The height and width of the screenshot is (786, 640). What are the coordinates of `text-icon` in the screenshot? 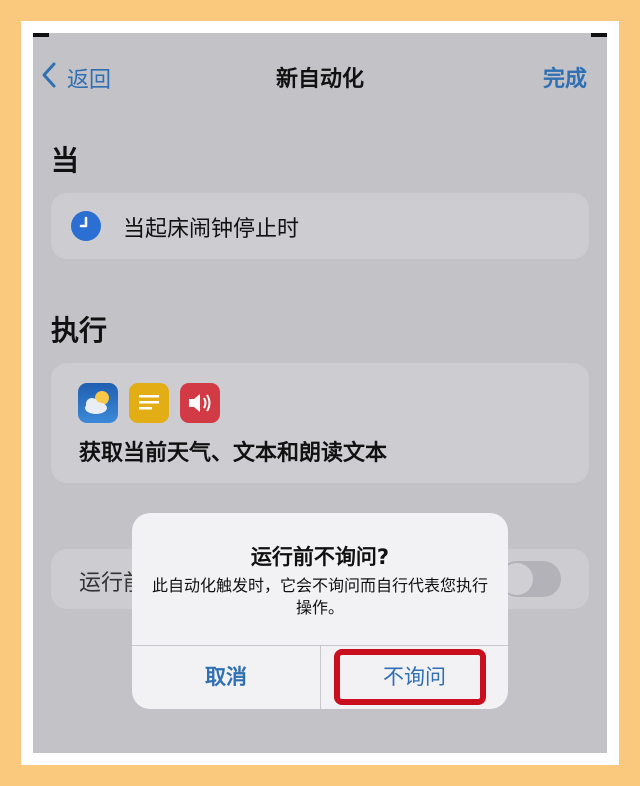 It's located at (149, 403).